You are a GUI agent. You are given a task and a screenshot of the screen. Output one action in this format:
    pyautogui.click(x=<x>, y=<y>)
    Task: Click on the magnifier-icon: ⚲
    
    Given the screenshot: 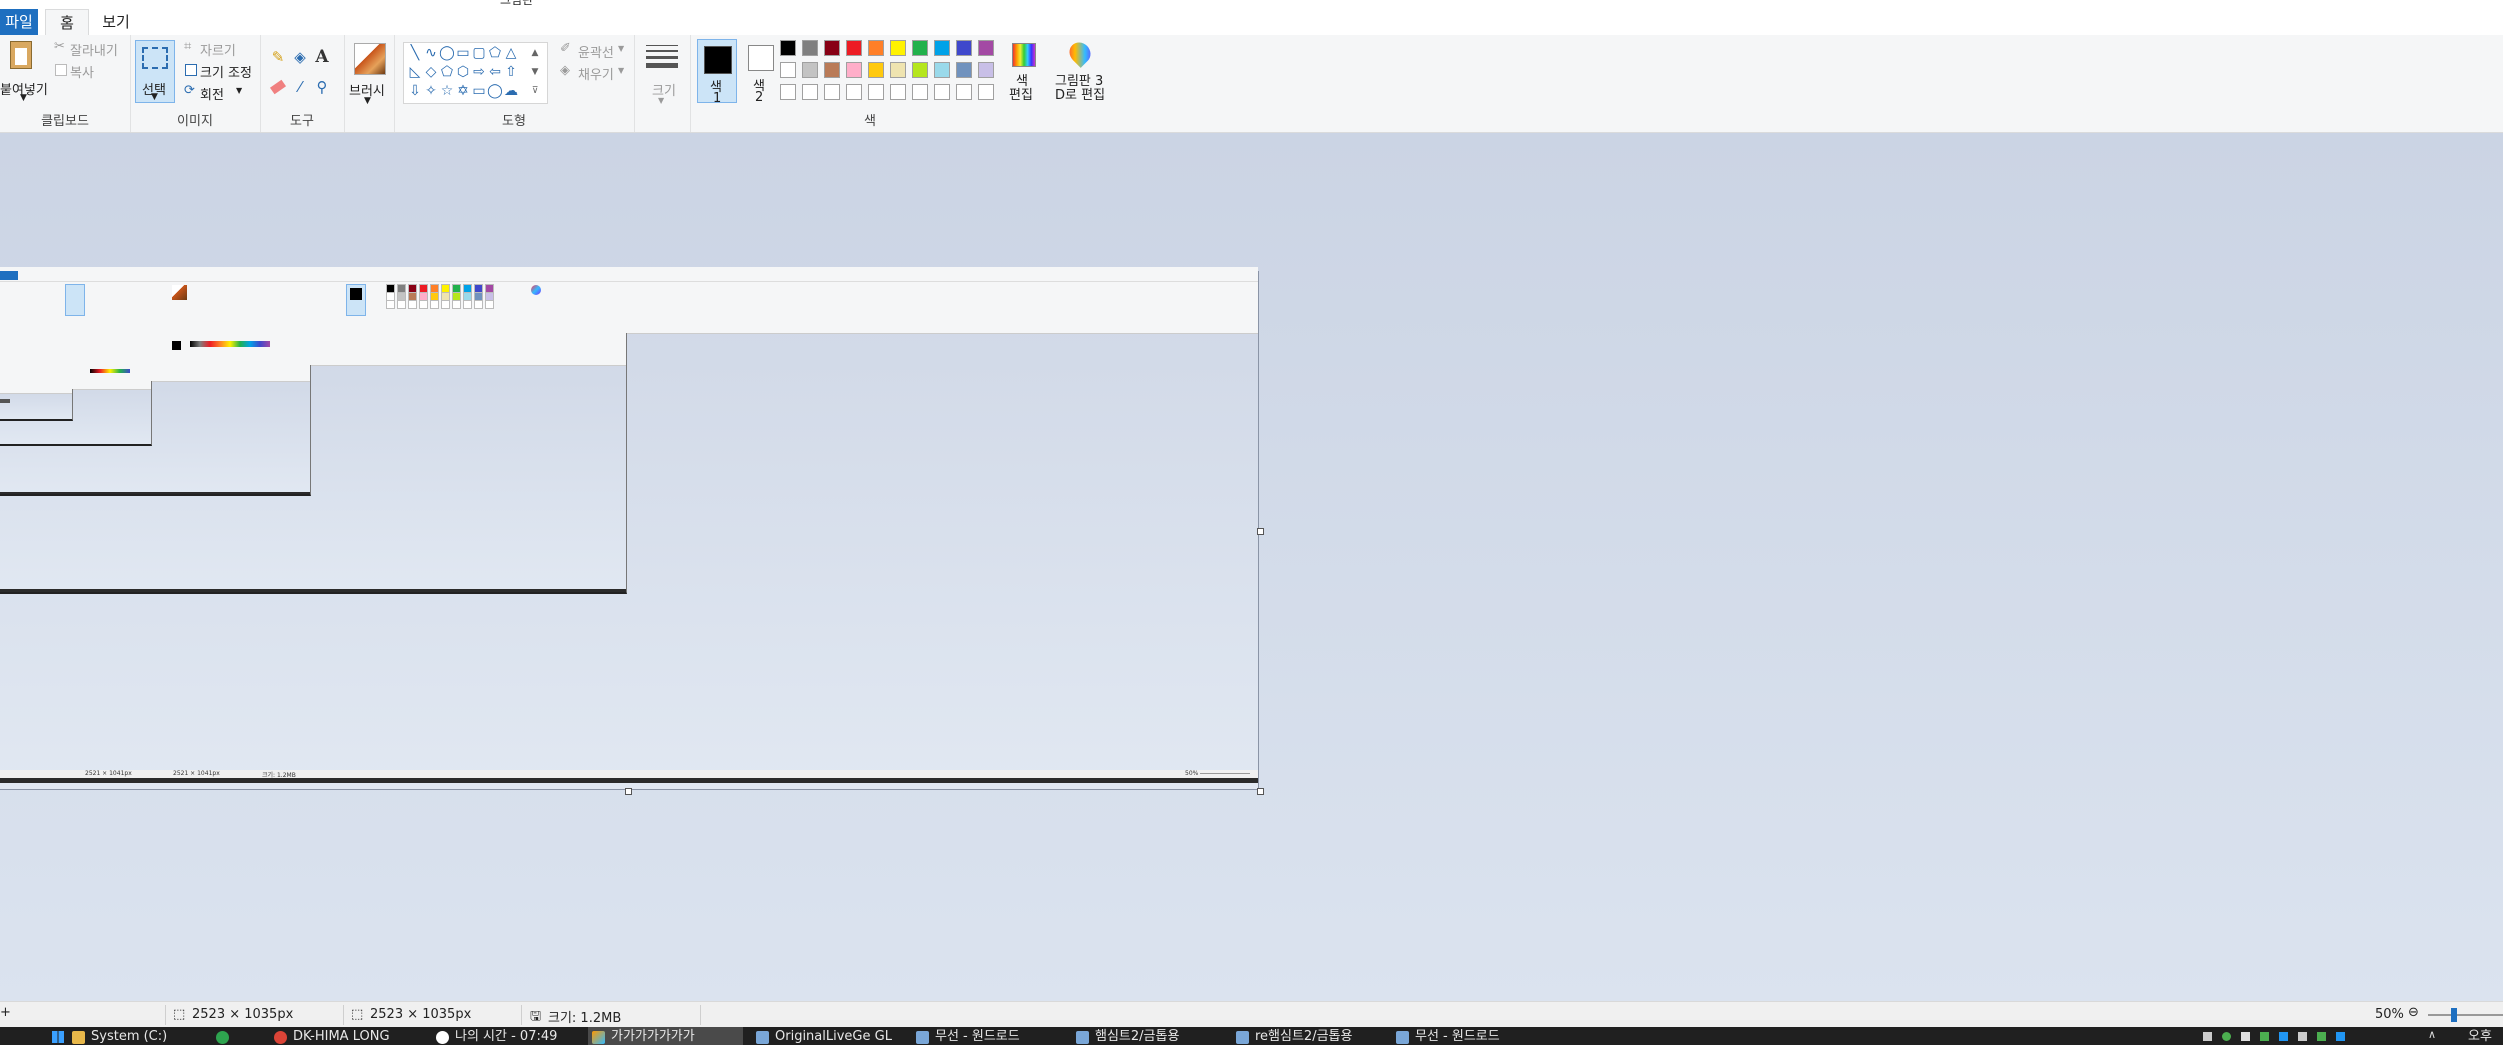 What is the action you would take?
    pyautogui.click(x=322, y=87)
    